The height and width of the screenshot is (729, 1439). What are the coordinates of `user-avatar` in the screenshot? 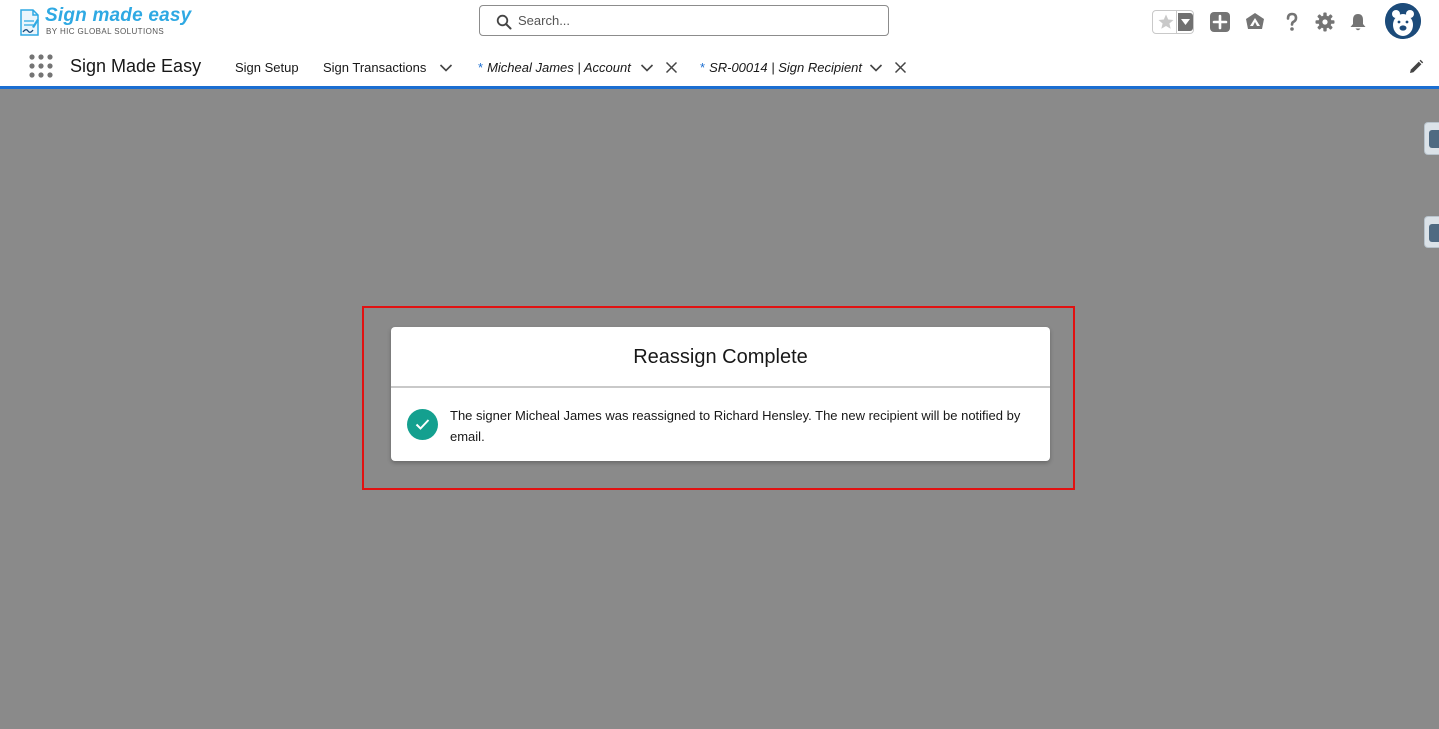 It's located at (1403, 21).